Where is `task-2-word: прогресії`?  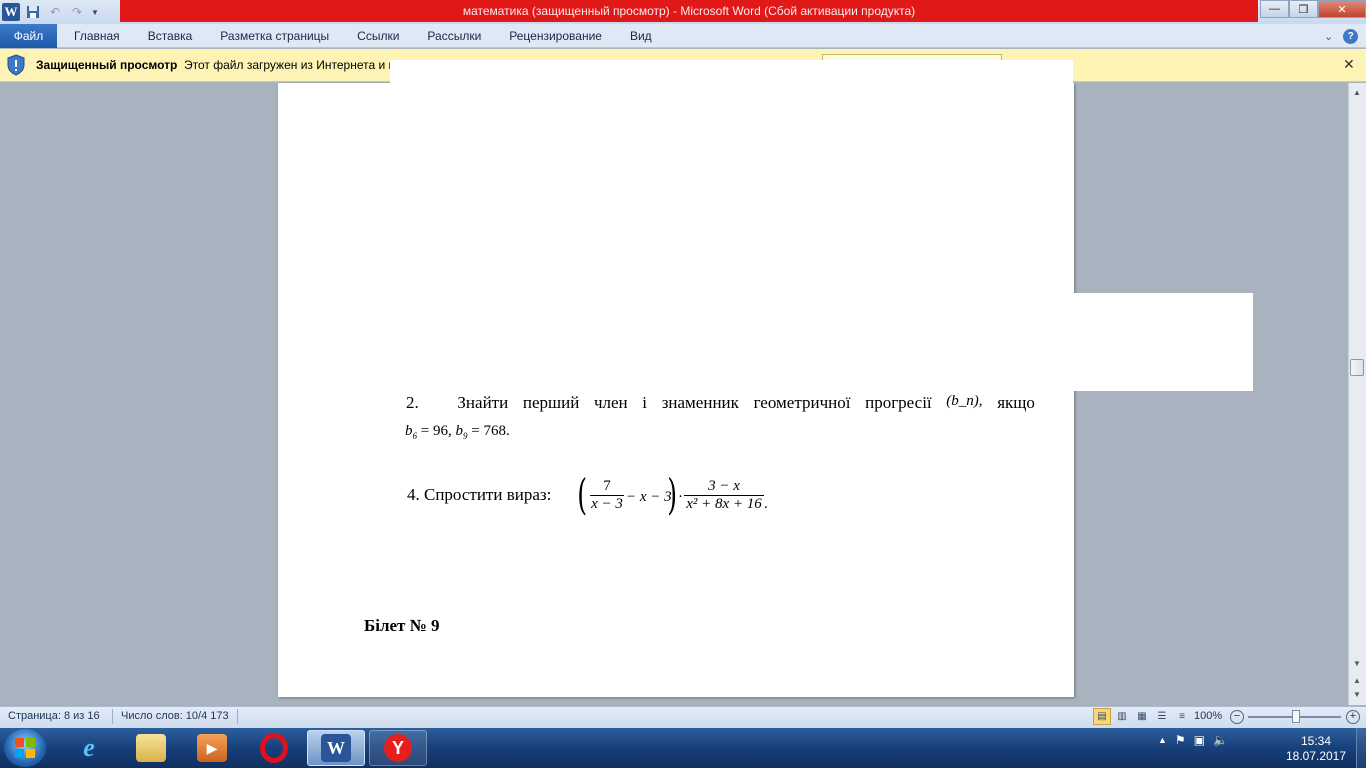 task-2-word: прогресії is located at coordinates (898, 402).